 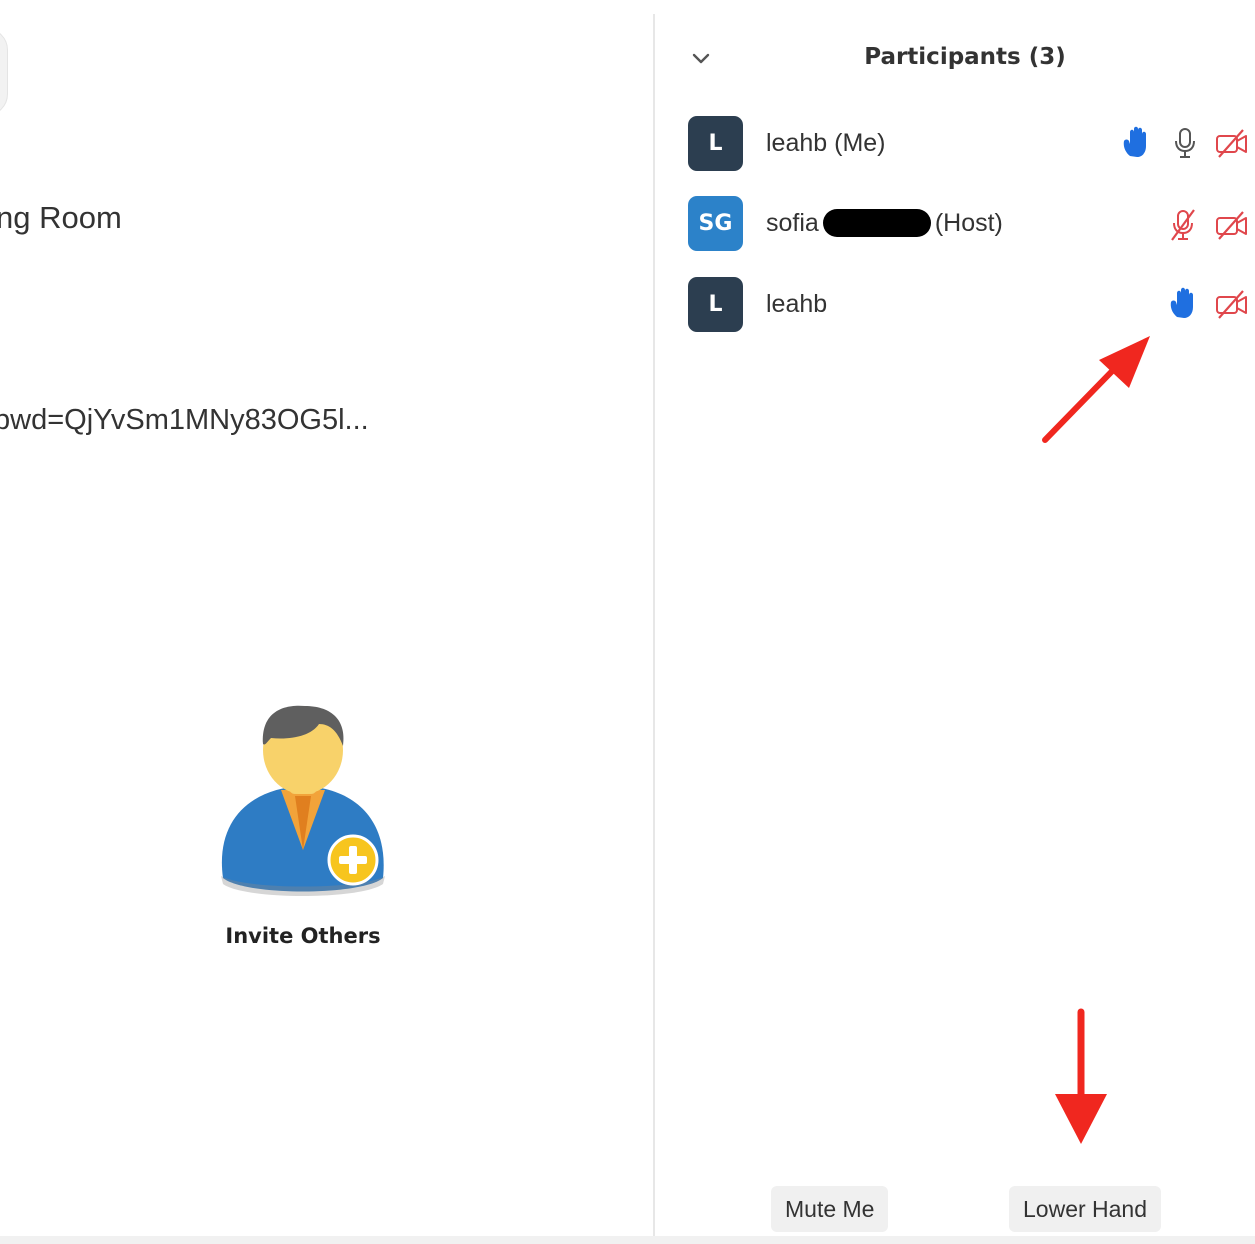 What do you see at coordinates (830, 1209) in the screenshot?
I see `mute-me-button: Mute Me` at bounding box center [830, 1209].